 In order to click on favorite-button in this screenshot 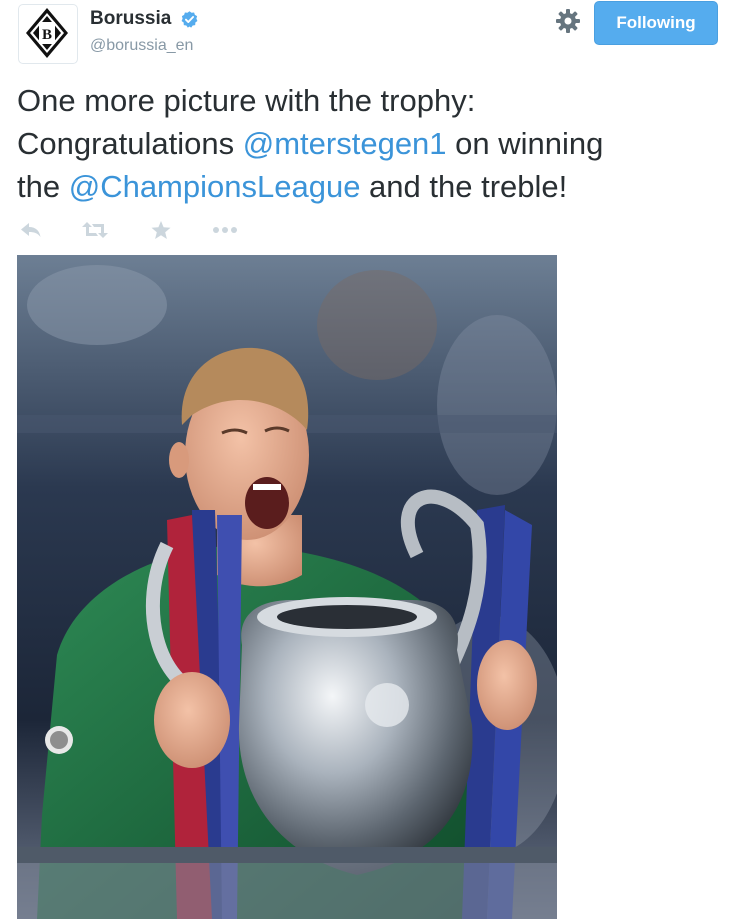, I will do `click(161, 230)`.